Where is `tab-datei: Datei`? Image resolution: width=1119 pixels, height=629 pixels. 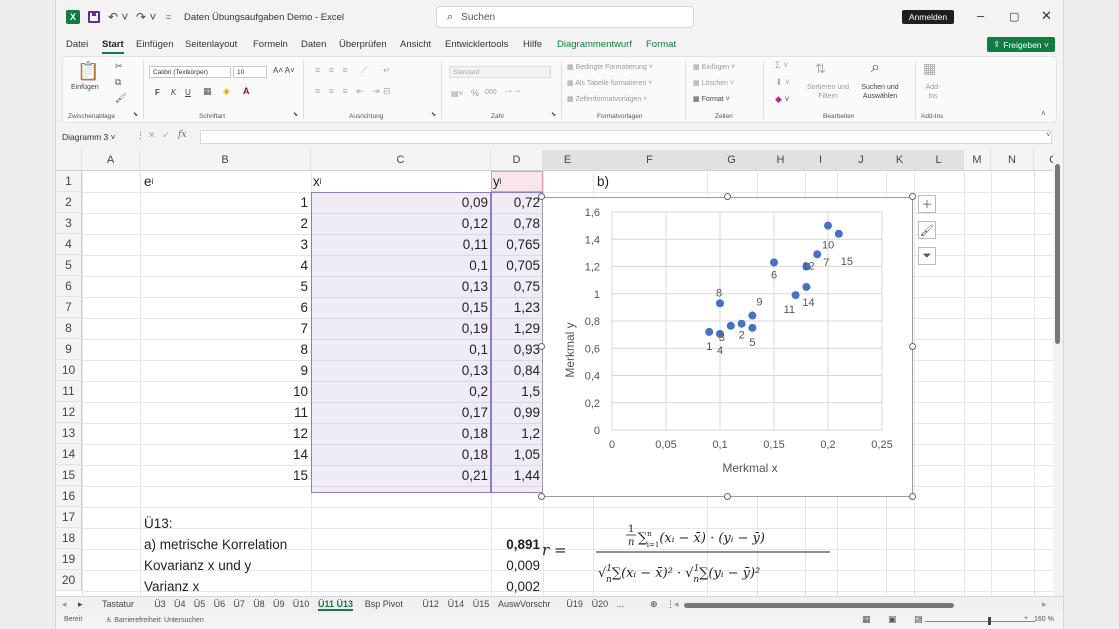
tab-datei: Datei is located at coordinates (77, 44).